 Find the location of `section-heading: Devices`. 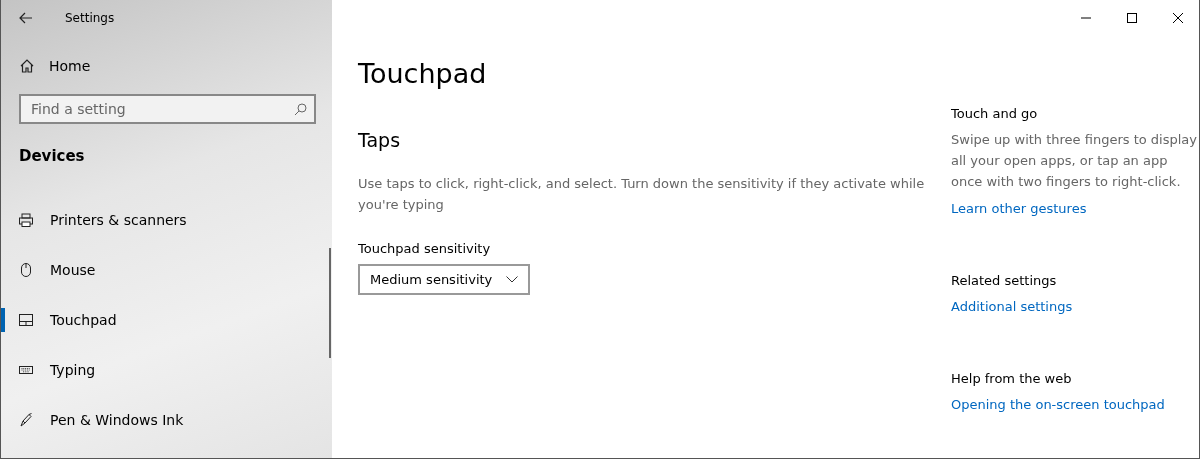

section-heading: Devices is located at coordinates (52, 156).